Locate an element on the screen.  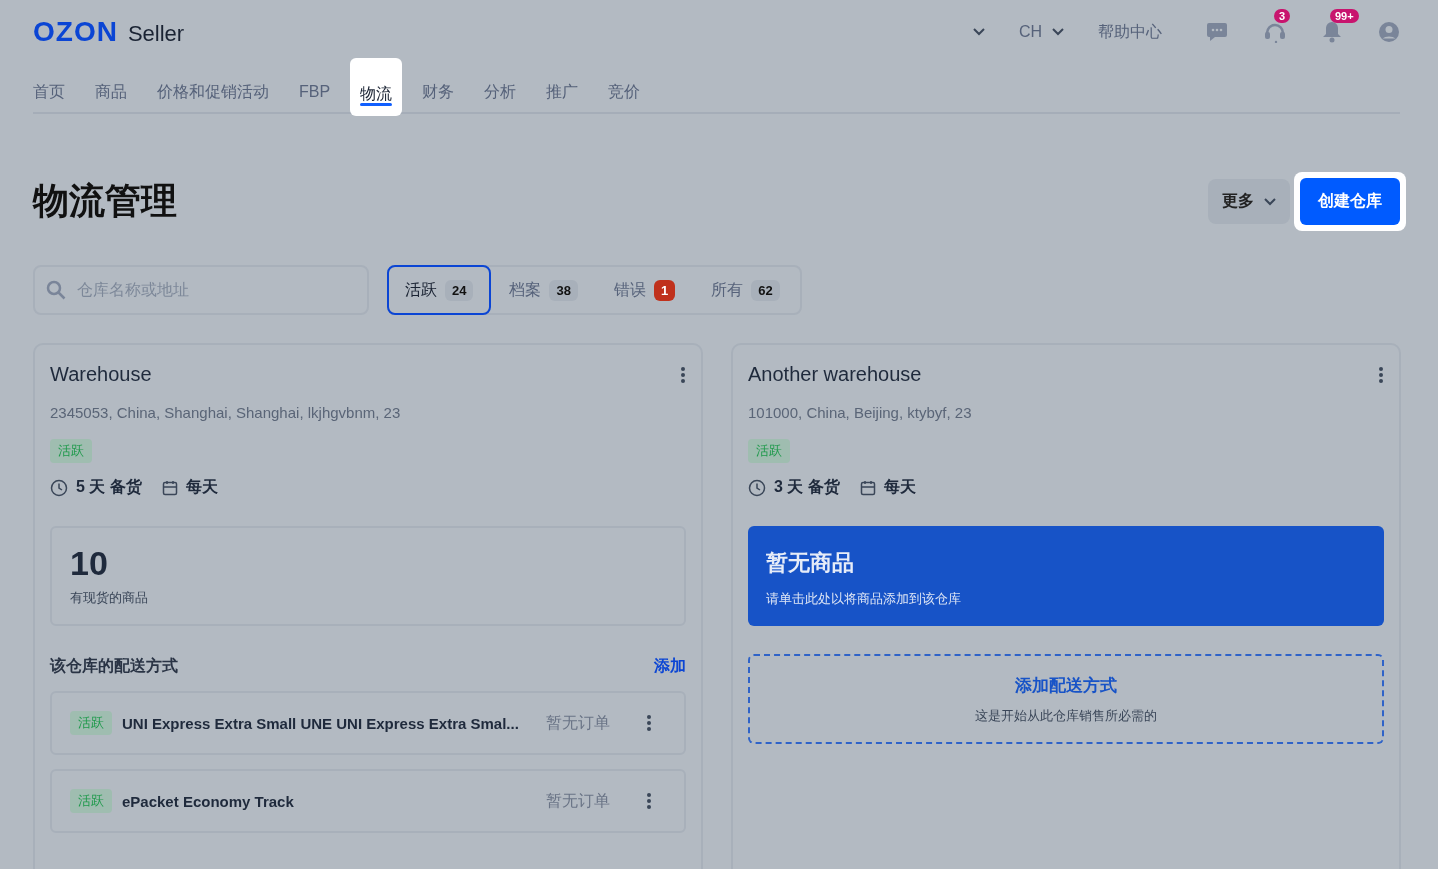
logo: OZON is located at coordinates (75, 32).